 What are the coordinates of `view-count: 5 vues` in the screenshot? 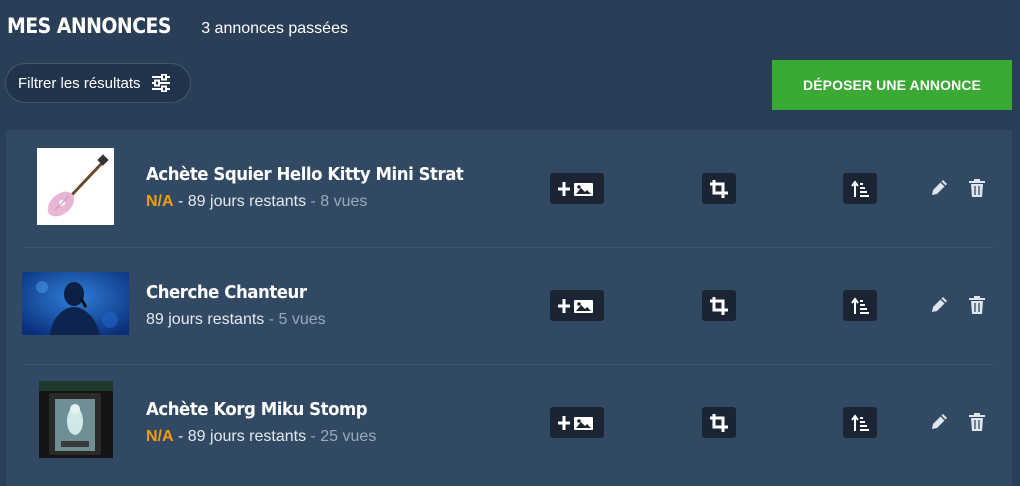 It's located at (302, 319).